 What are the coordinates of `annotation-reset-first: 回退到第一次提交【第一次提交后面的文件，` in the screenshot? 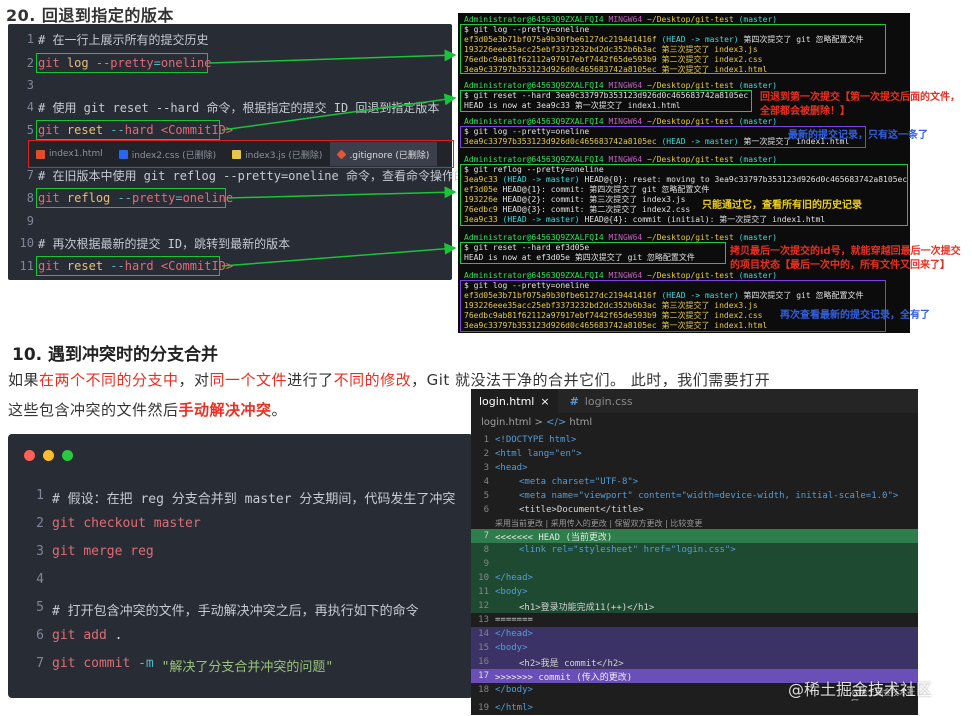 It's located at (860, 97).